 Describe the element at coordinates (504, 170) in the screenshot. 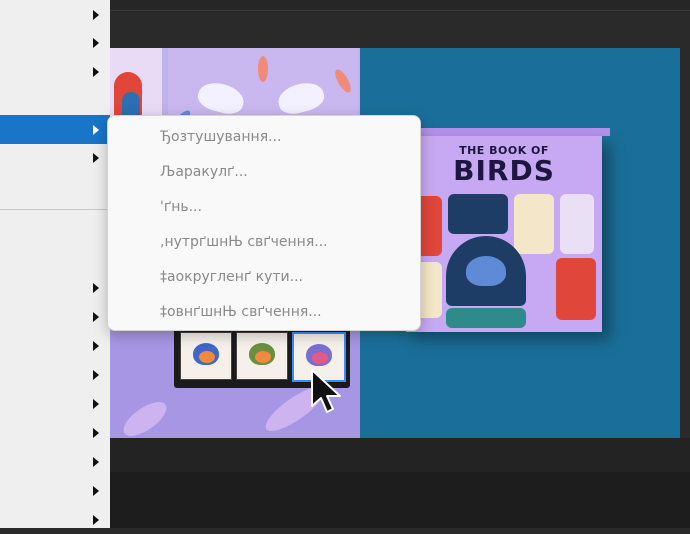

I see `book-title-big: BIRDS` at that location.